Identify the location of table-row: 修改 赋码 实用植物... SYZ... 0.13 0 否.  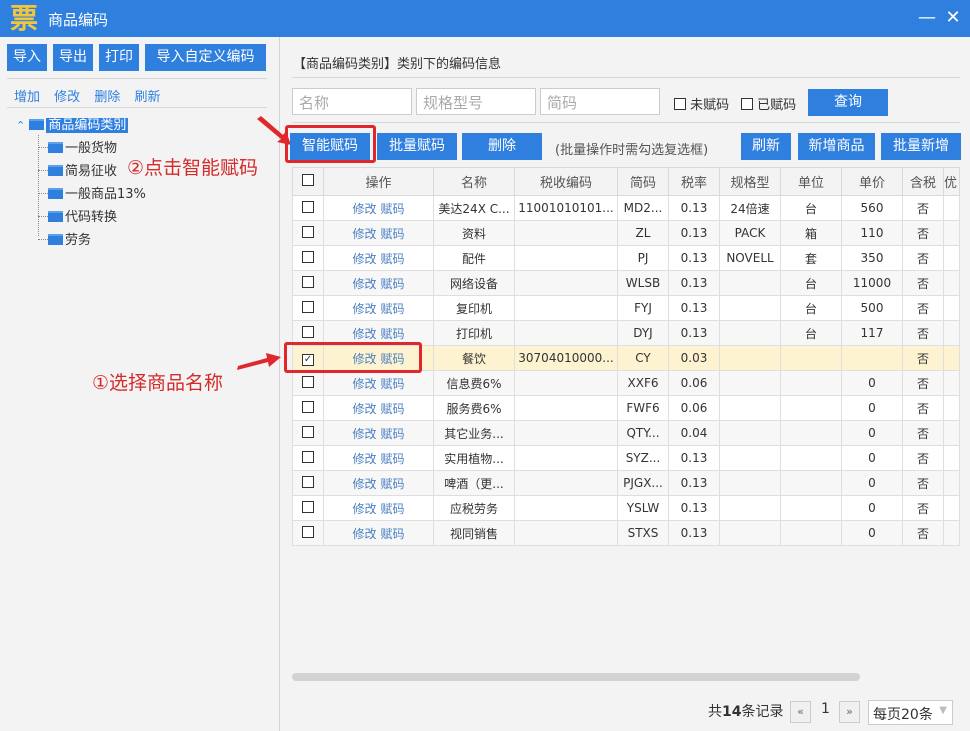
(626, 458).